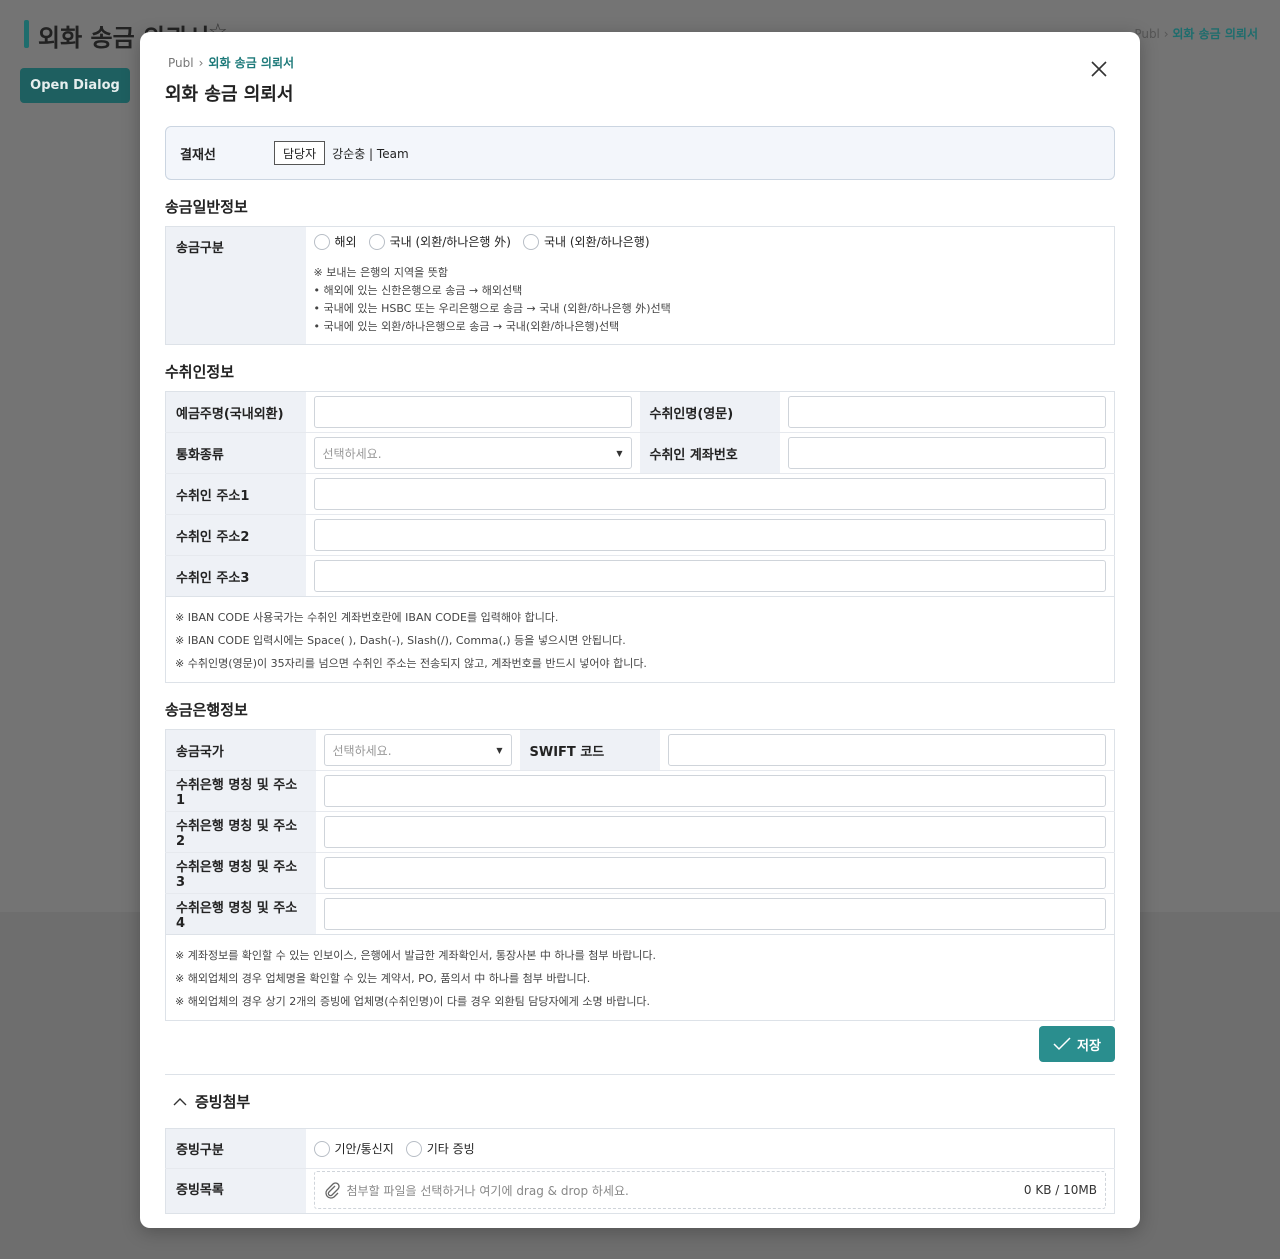 The height and width of the screenshot is (1259, 1280). I want to click on currency-select-placeholder: 선택하세요., so click(352, 453).